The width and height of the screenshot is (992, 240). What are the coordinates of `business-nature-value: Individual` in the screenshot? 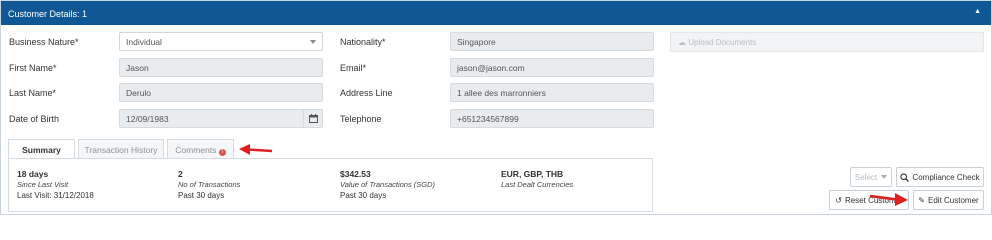 It's located at (144, 42).